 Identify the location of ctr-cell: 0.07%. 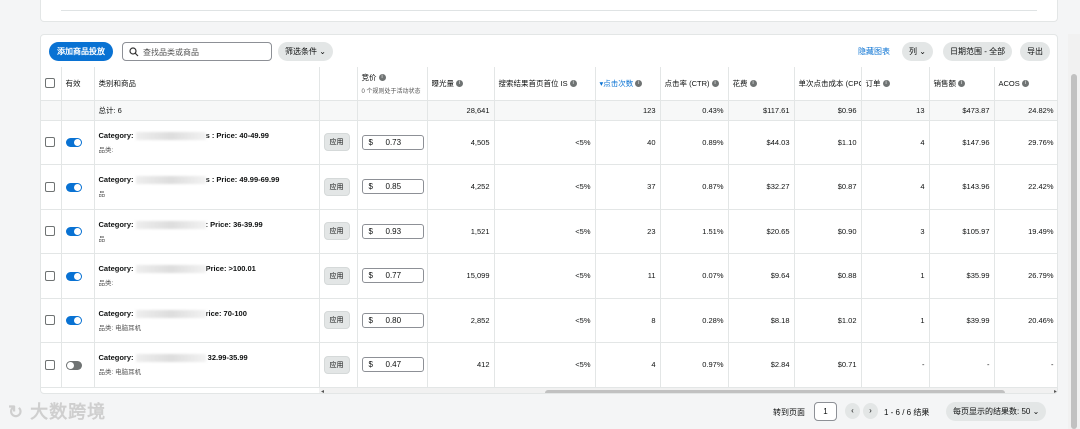
(694, 276).